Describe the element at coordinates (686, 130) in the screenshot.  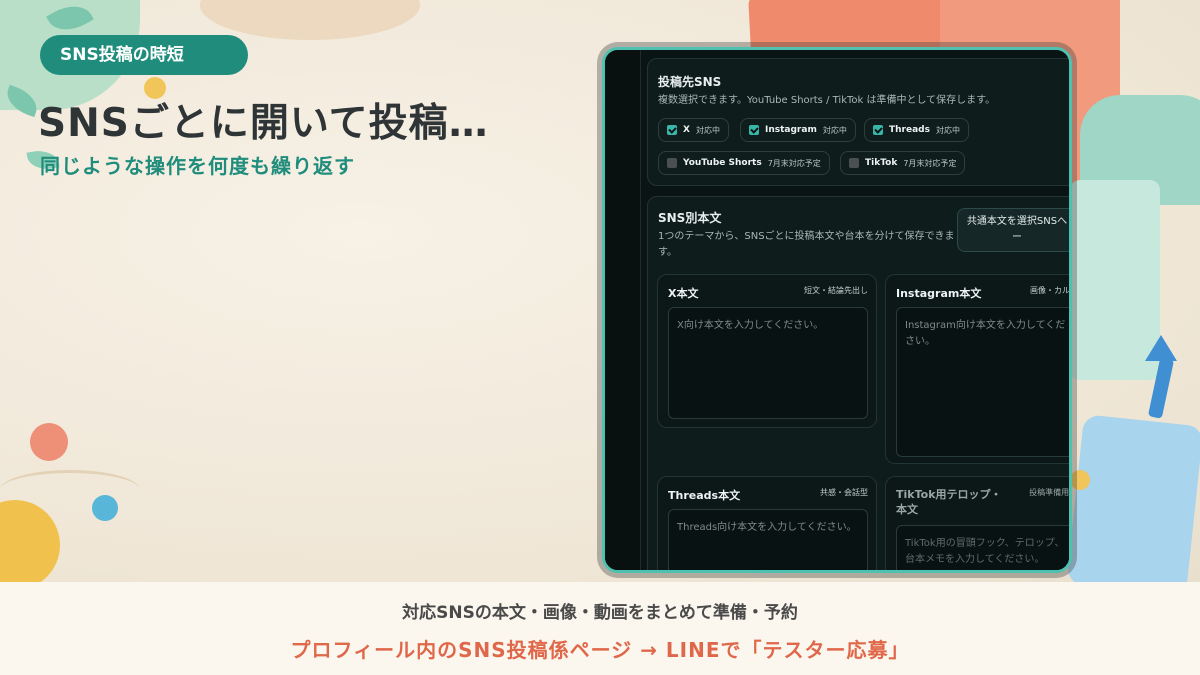
I see `sns-option-name: X` at that location.